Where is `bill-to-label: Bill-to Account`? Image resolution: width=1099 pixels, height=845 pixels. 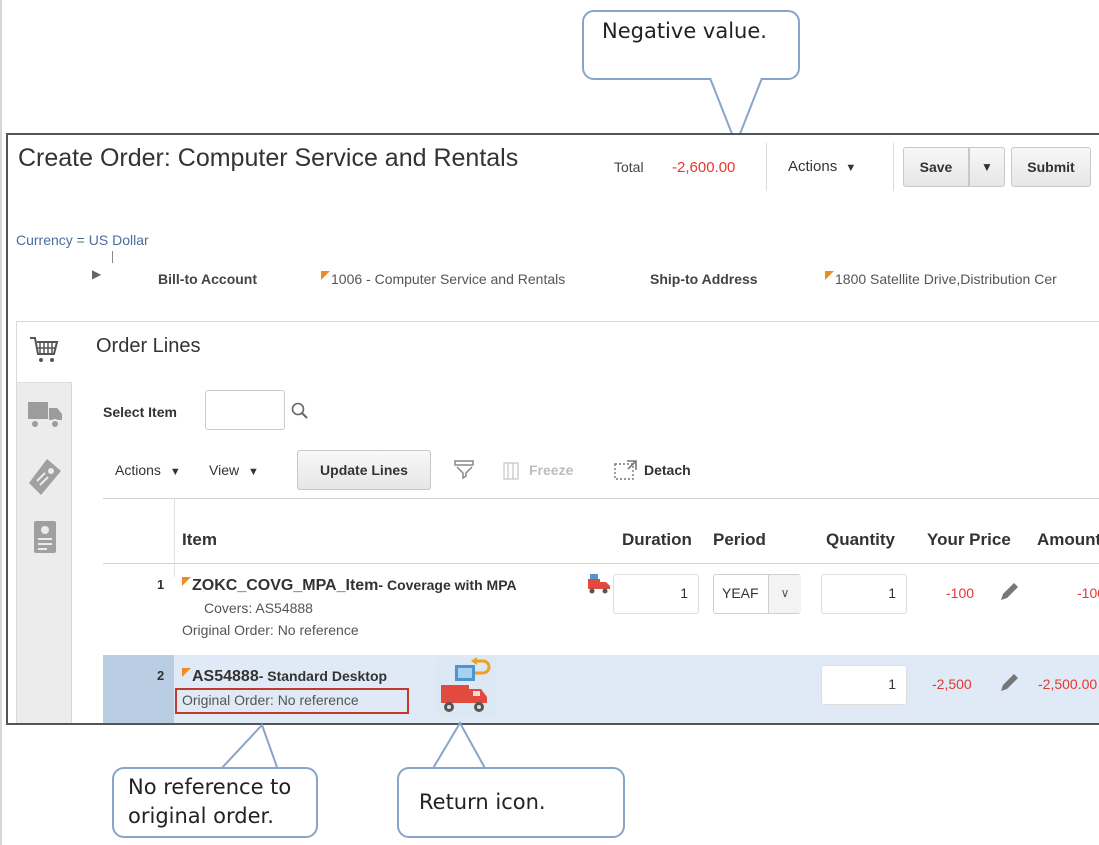
bill-to-label: Bill-to Account is located at coordinates (208, 279).